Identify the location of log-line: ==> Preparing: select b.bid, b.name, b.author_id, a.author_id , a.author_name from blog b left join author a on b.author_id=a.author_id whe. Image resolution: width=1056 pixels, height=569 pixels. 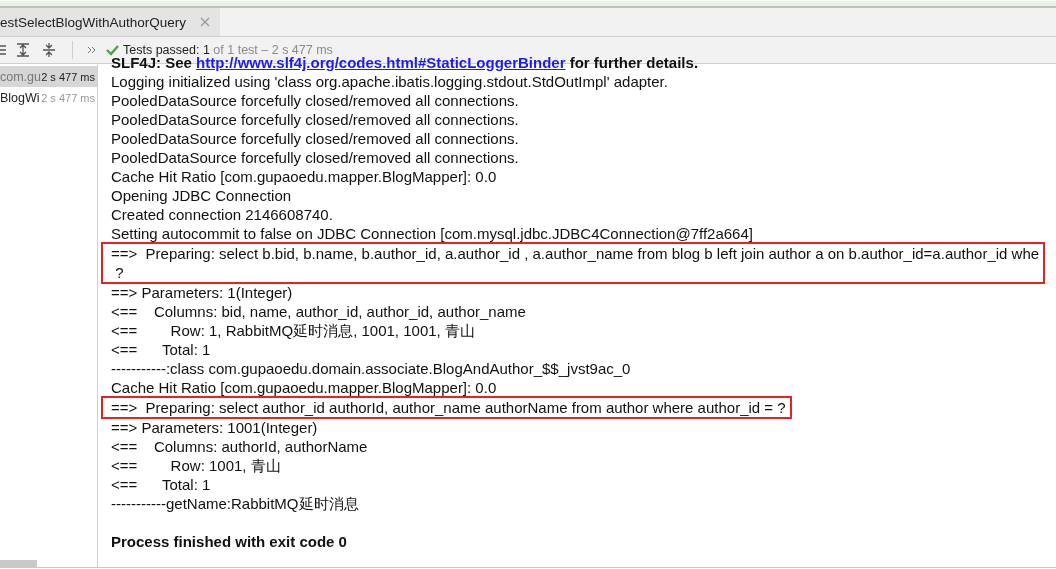
(575, 253).